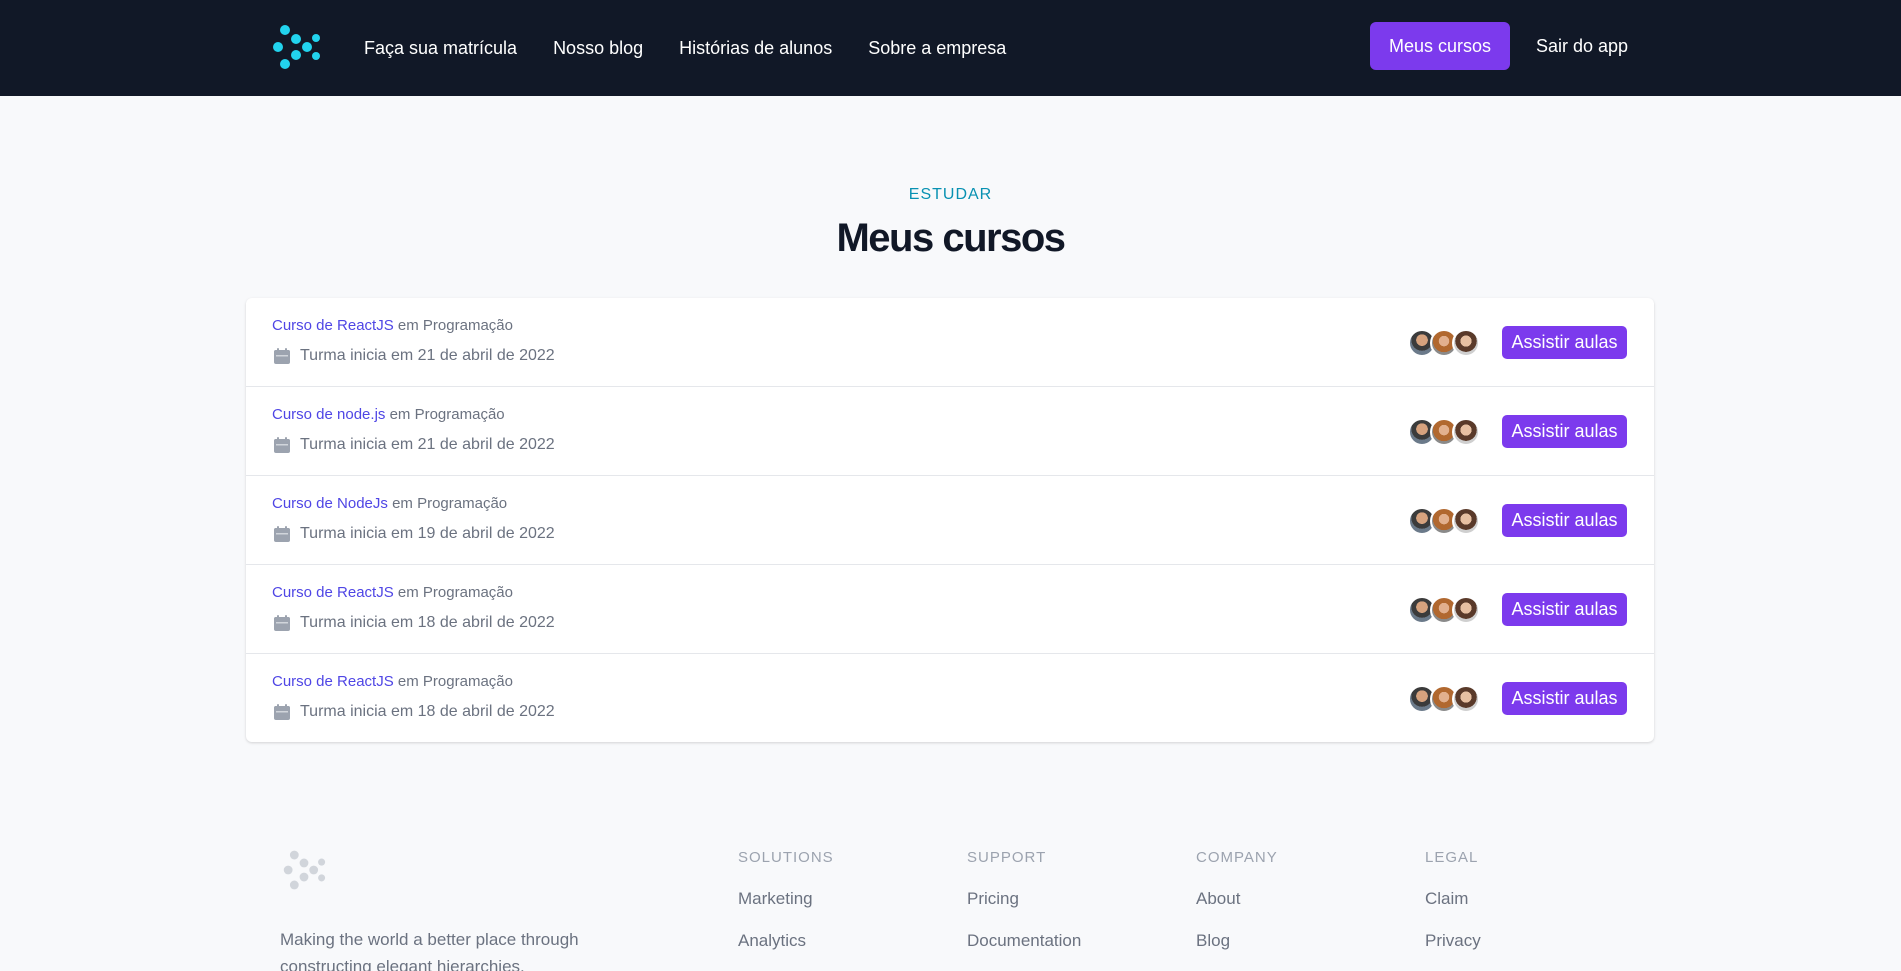 This screenshot has height=971, width=1901. What do you see at coordinates (1453, 941) in the screenshot?
I see `footer-link: Privacy` at bounding box center [1453, 941].